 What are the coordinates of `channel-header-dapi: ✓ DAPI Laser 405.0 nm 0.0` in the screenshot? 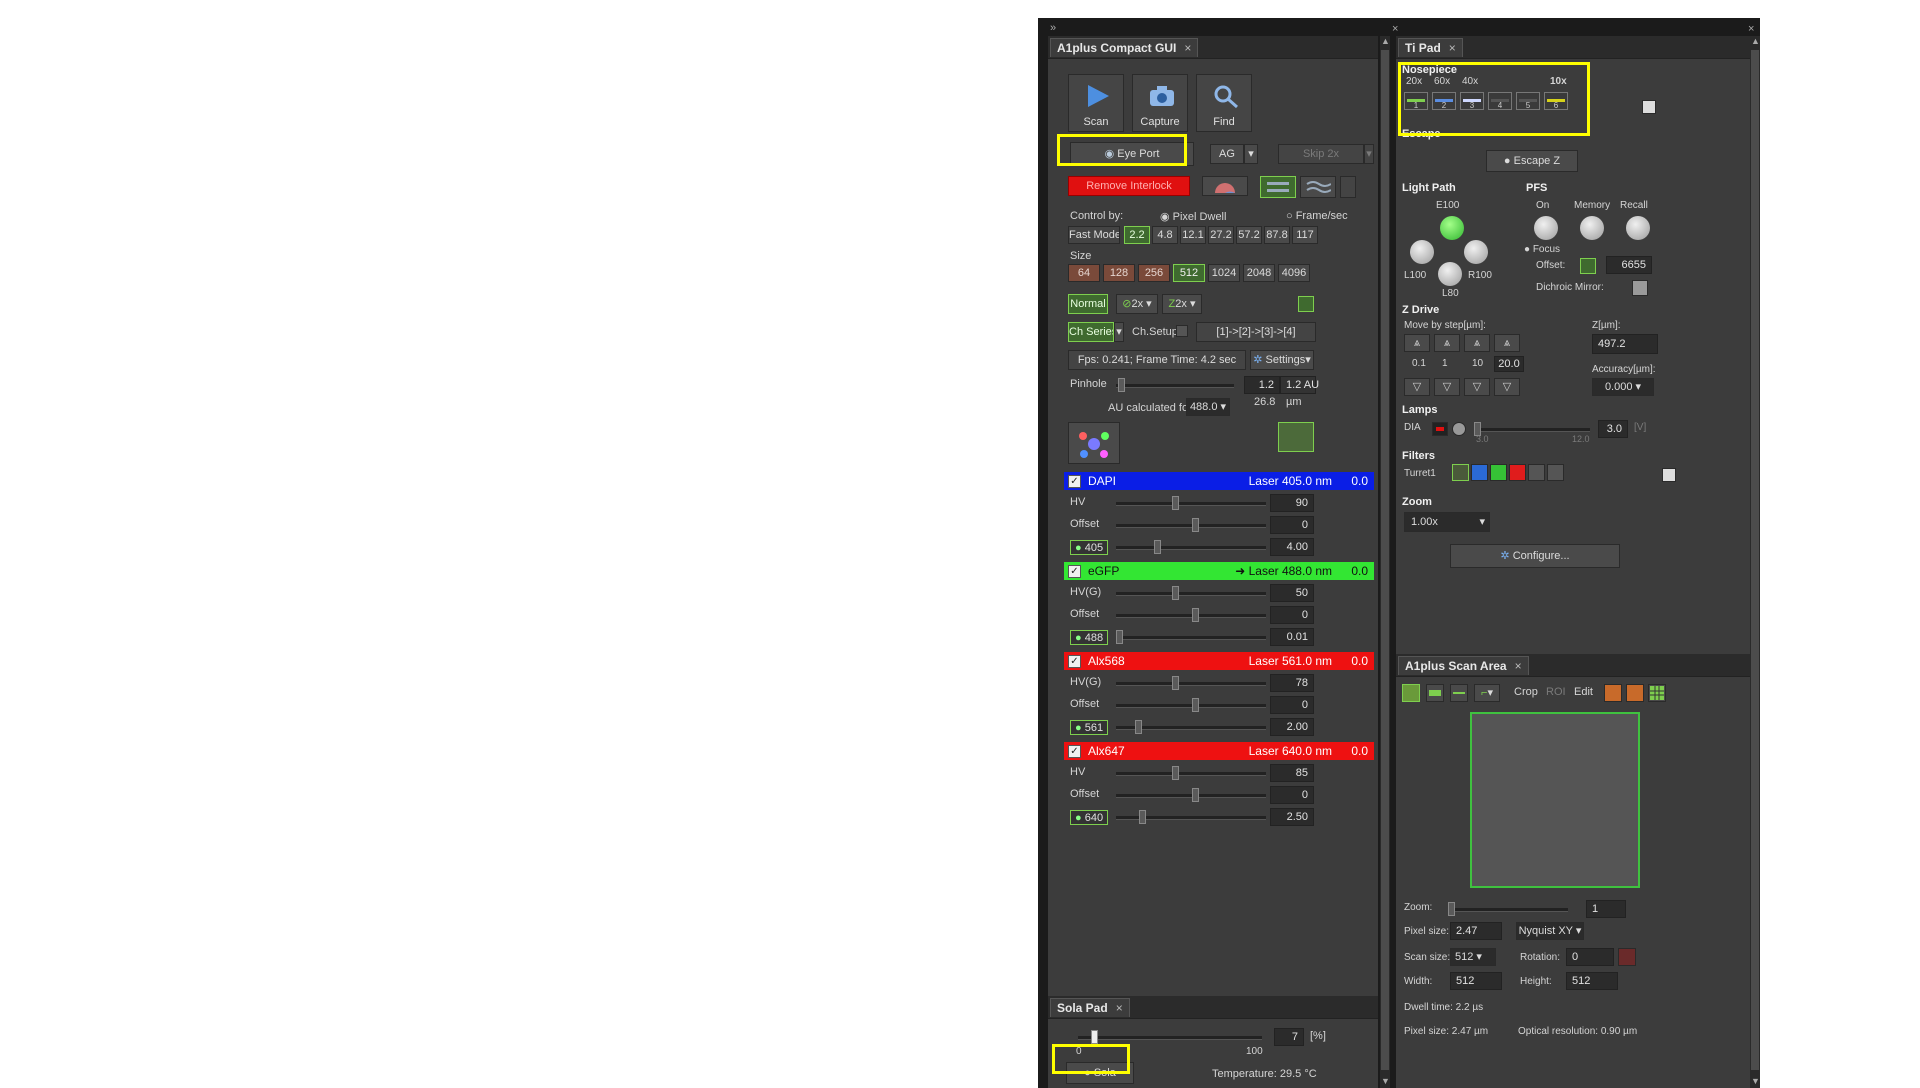 It's located at (1219, 481).